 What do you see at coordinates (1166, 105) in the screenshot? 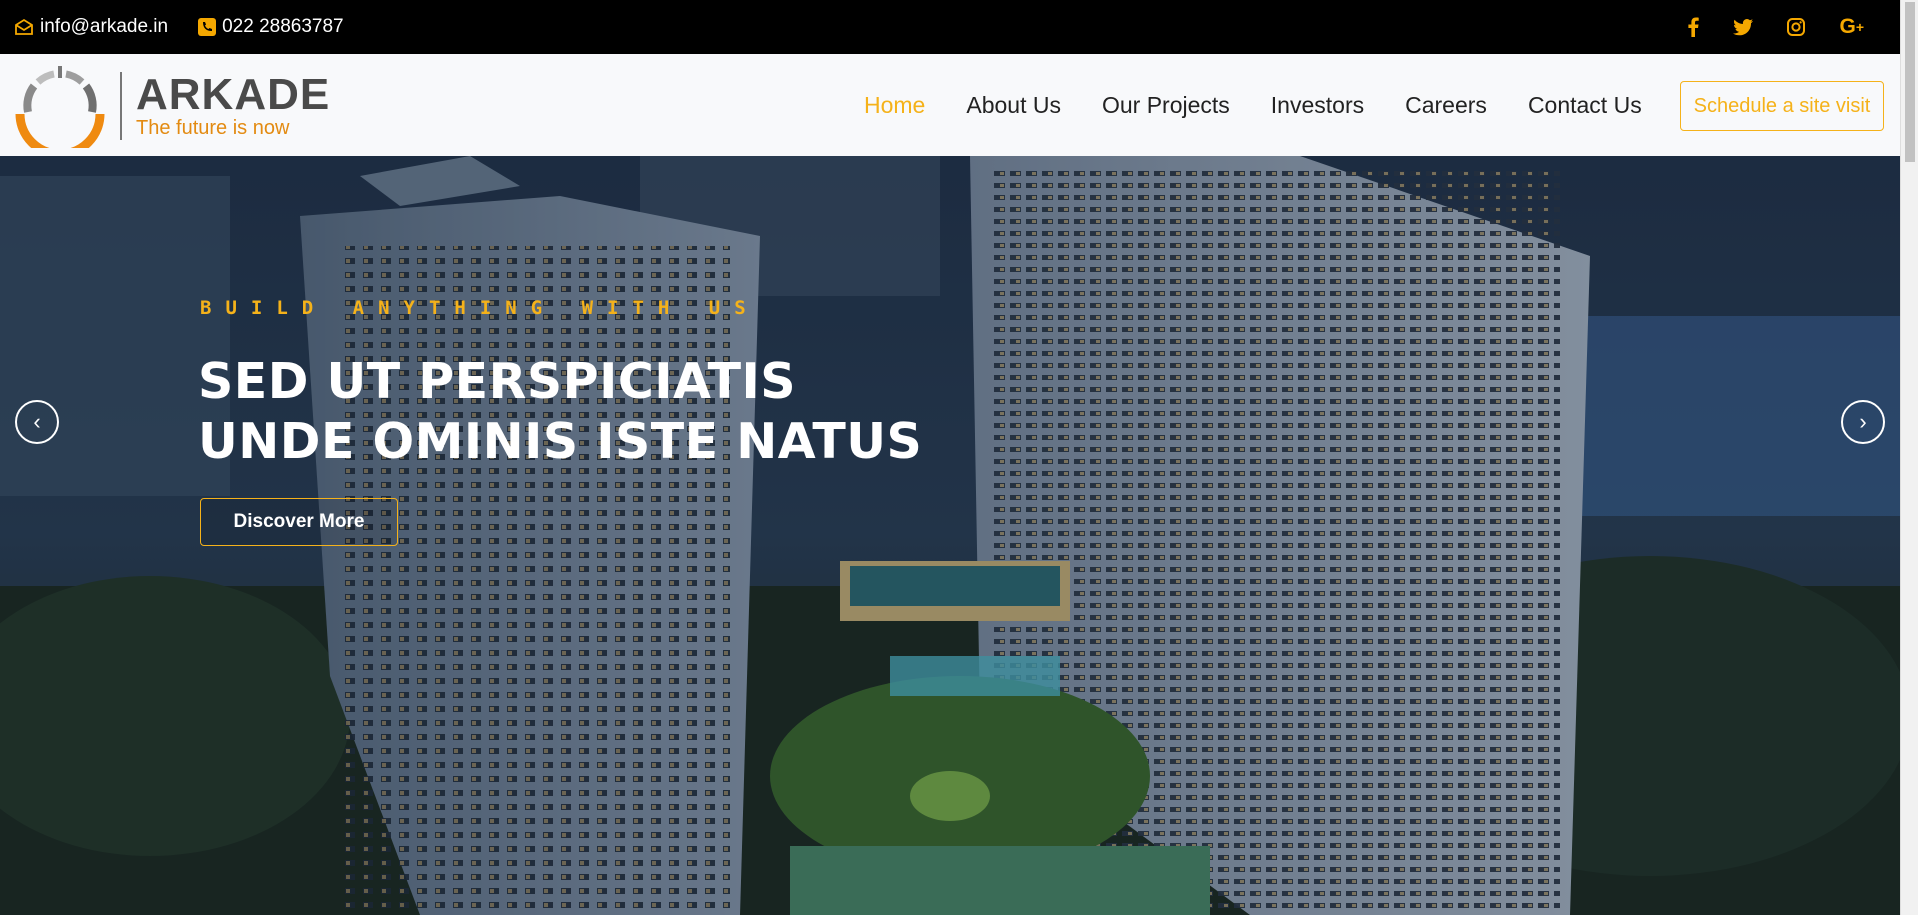
I see `nav-our-projects: Our Projects` at bounding box center [1166, 105].